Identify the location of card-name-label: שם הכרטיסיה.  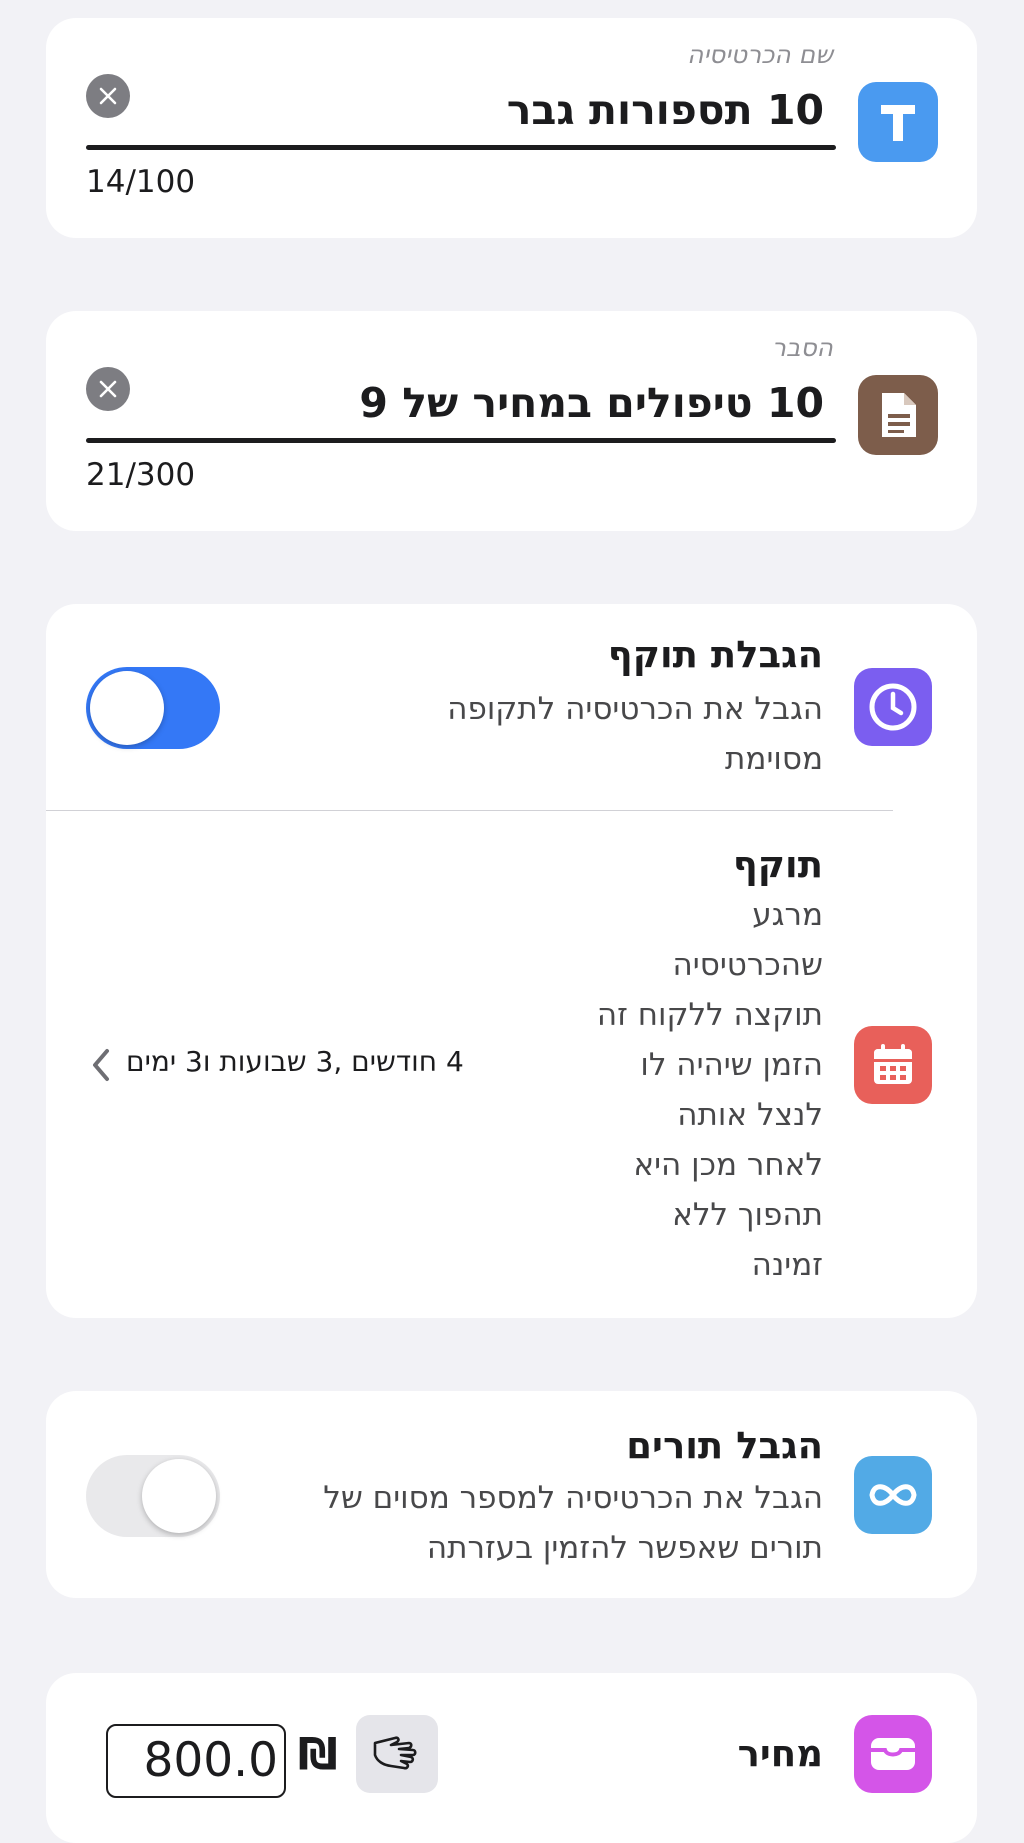
(760, 54).